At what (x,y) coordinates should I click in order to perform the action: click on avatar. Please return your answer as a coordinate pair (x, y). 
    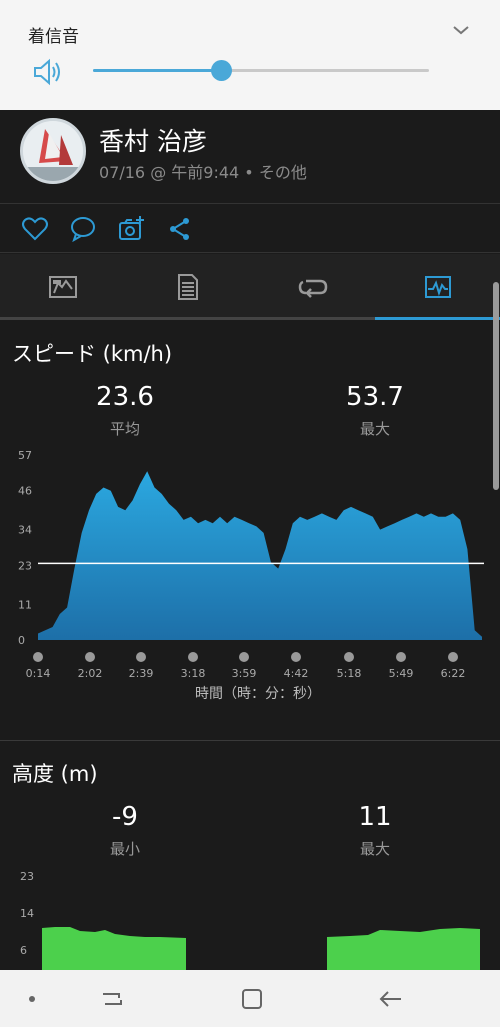
    Looking at the image, I should click on (53, 151).